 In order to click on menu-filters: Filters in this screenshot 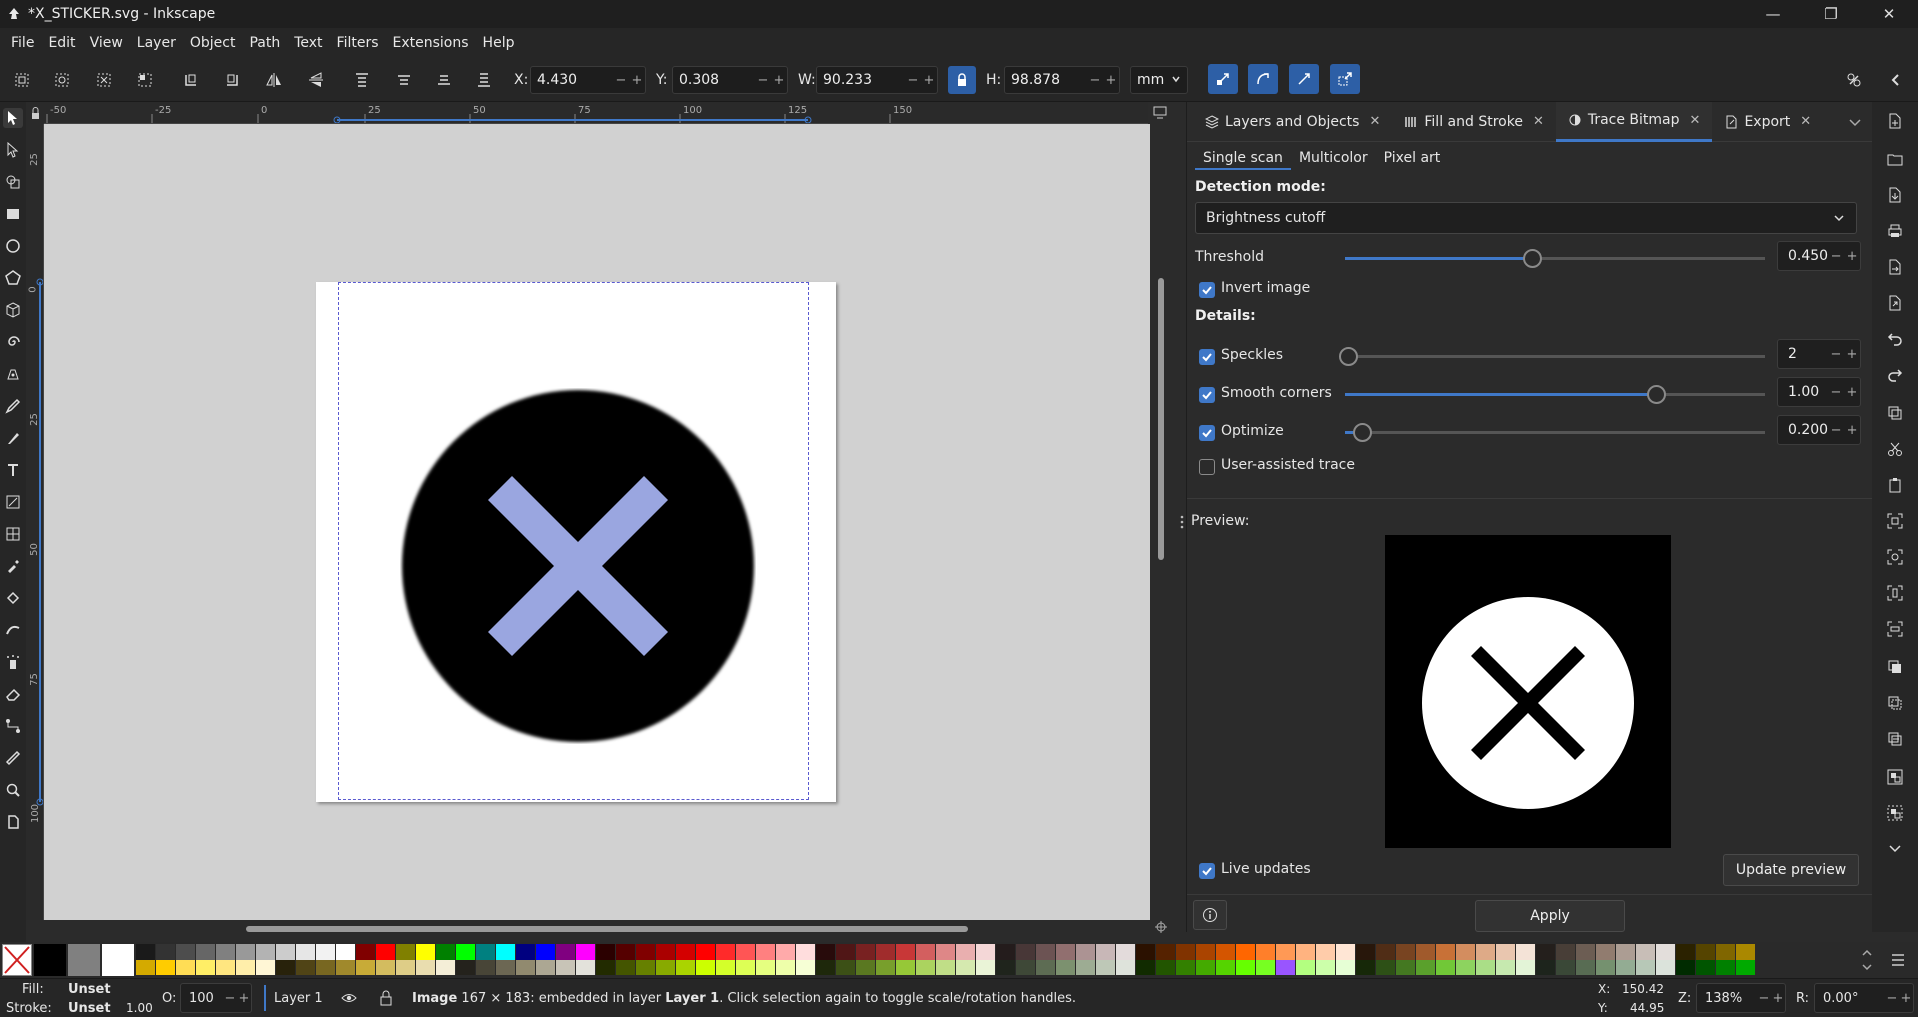, I will do `click(358, 43)`.